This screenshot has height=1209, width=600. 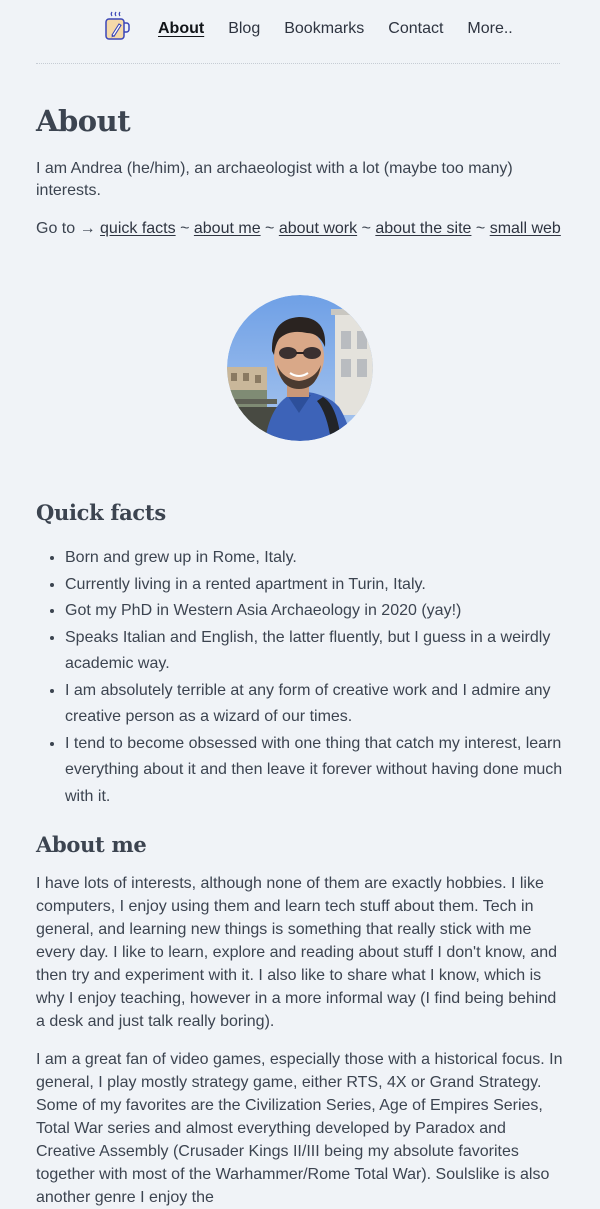 What do you see at coordinates (423, 228) in the screenshot?
I see `goto-link-about-site: about the site` at bounding box center [423, 228].